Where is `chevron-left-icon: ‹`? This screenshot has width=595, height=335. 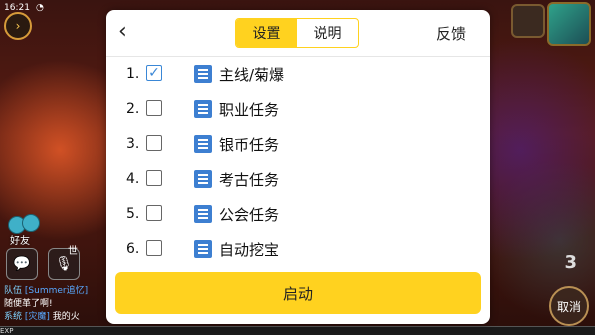 chevron-left-icon: ‹ is located at coordinates (130, 32).